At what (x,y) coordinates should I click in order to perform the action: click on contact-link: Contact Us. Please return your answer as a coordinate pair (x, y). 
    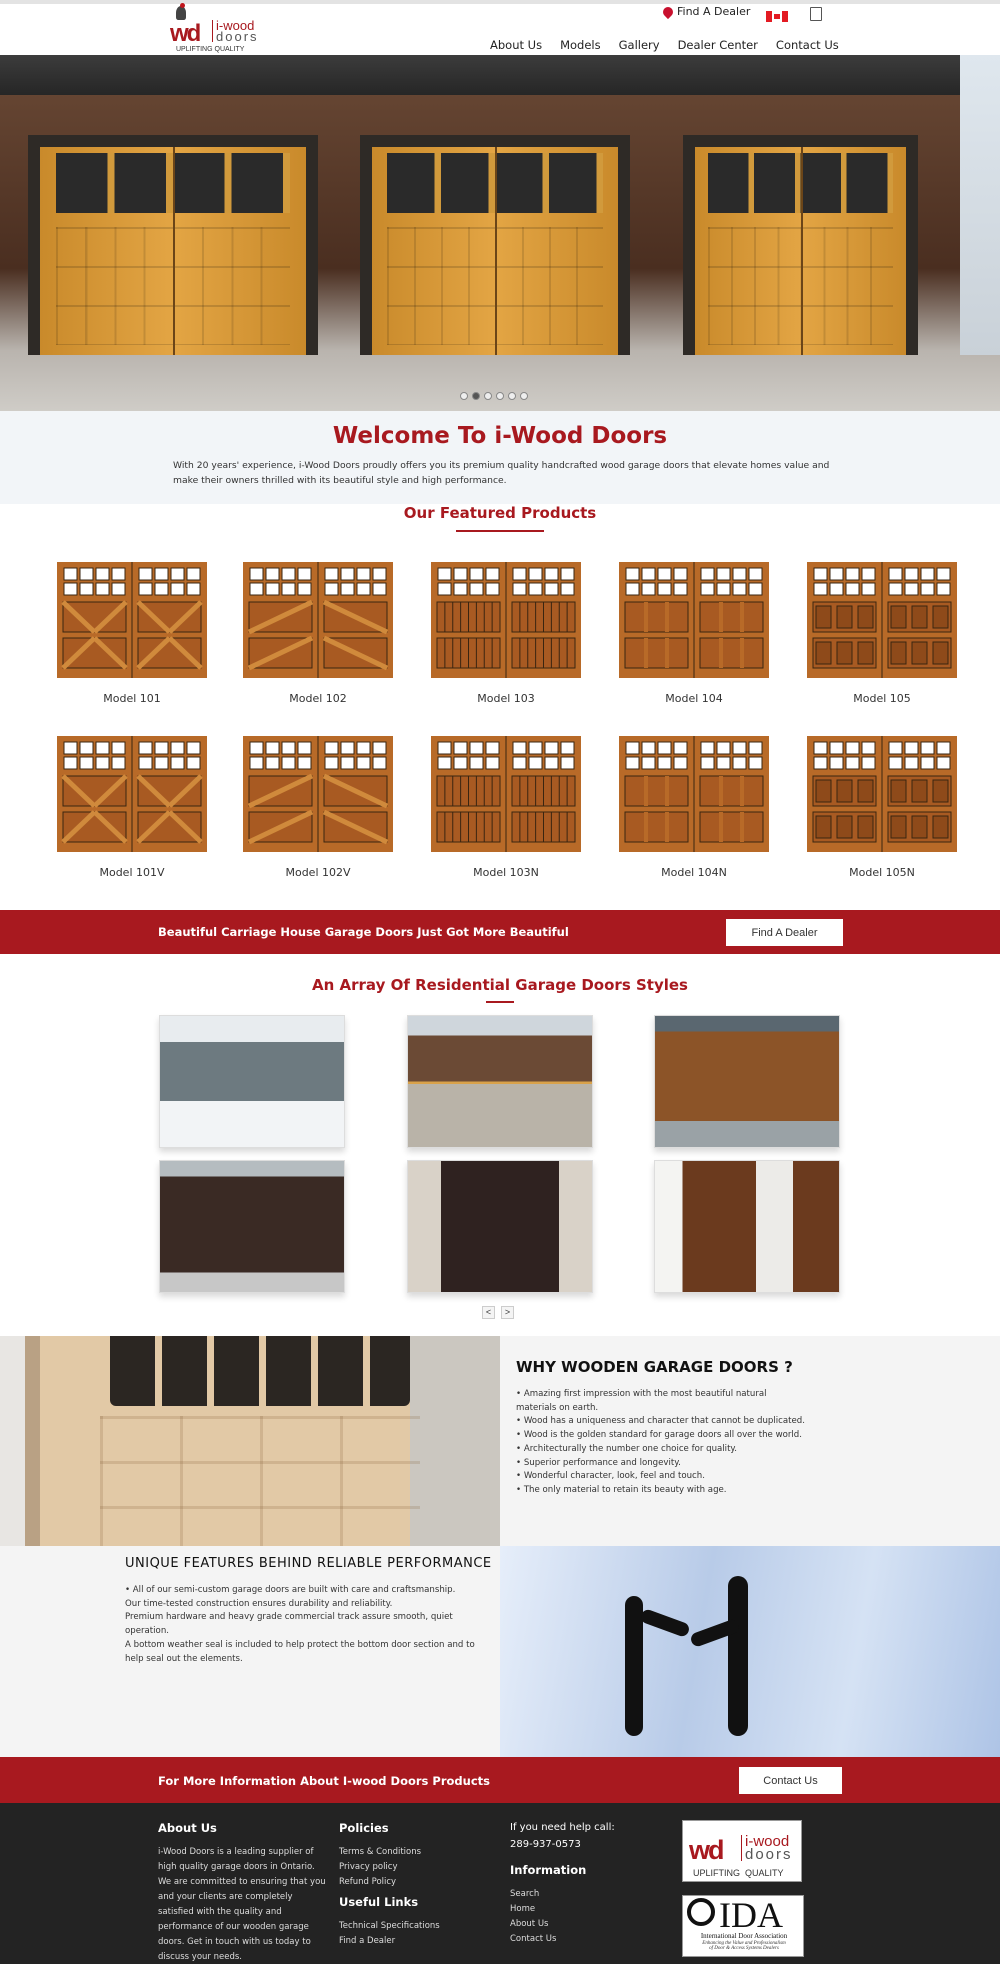
    Looking at the image, I should click on (533, 1939).